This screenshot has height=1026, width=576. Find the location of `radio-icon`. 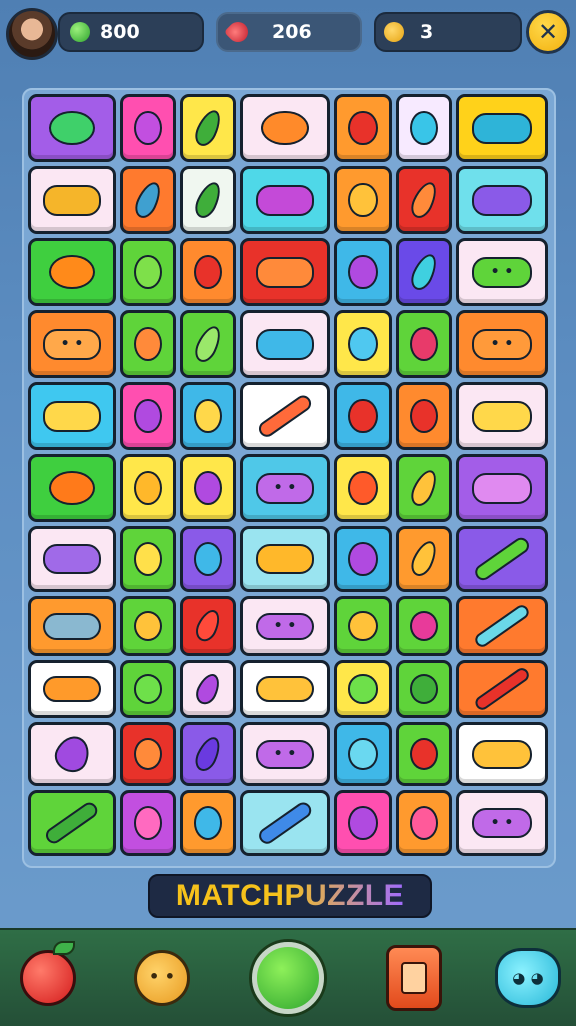

radio-icon is located at coordinates (502, 416).